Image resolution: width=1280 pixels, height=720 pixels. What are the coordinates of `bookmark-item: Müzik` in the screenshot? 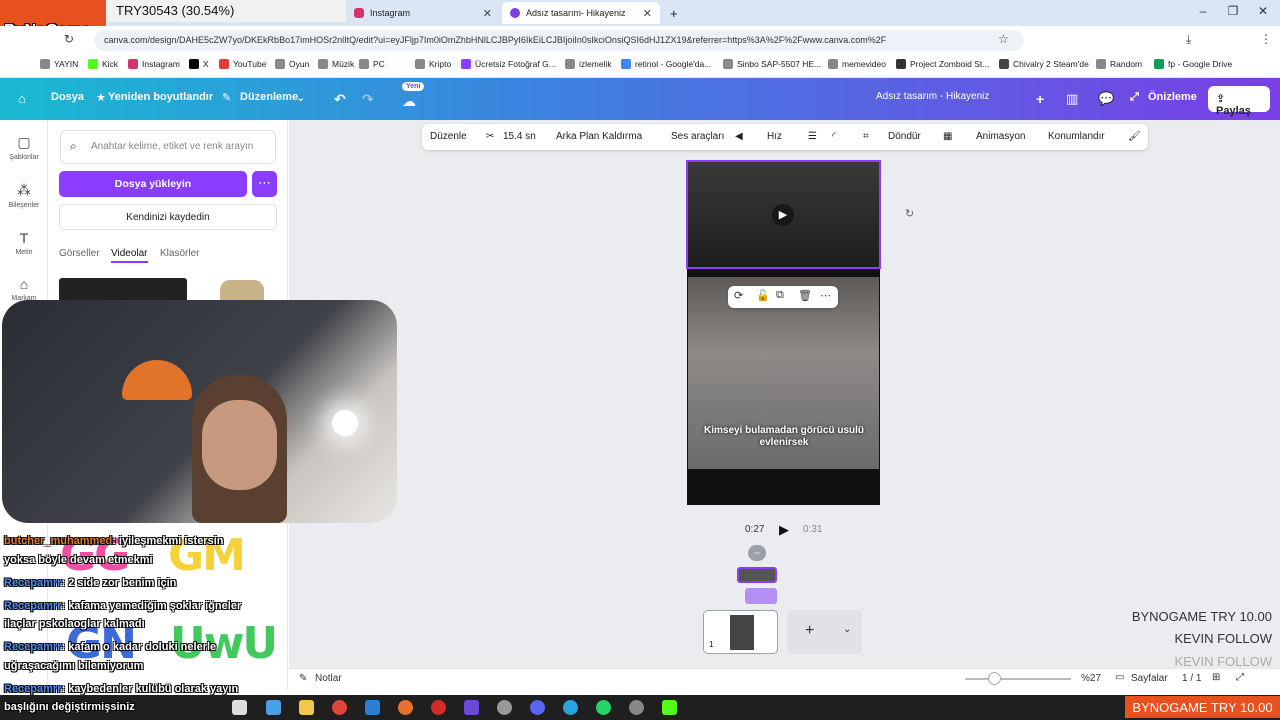 It's located at (336, 64).